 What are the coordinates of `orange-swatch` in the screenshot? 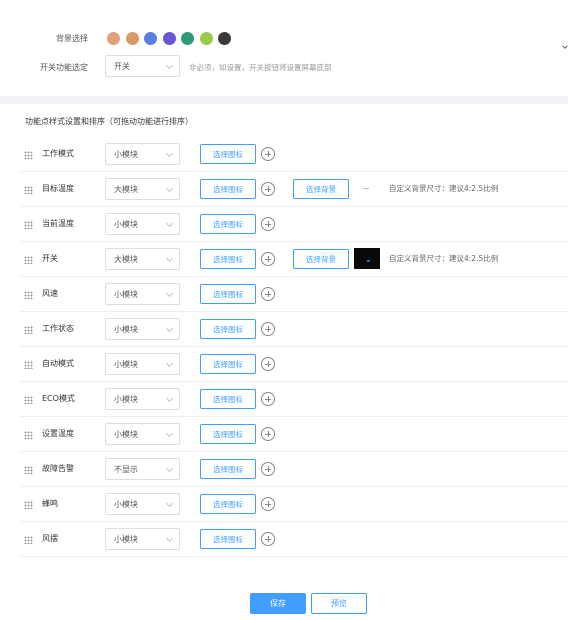 It's located at (113, 38).